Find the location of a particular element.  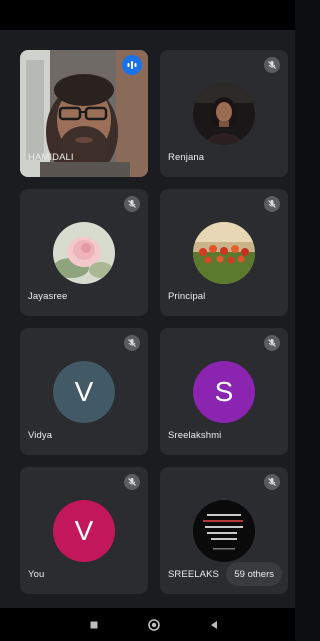

participant-name: HAMIDALI is located at coordinates (51, 157).